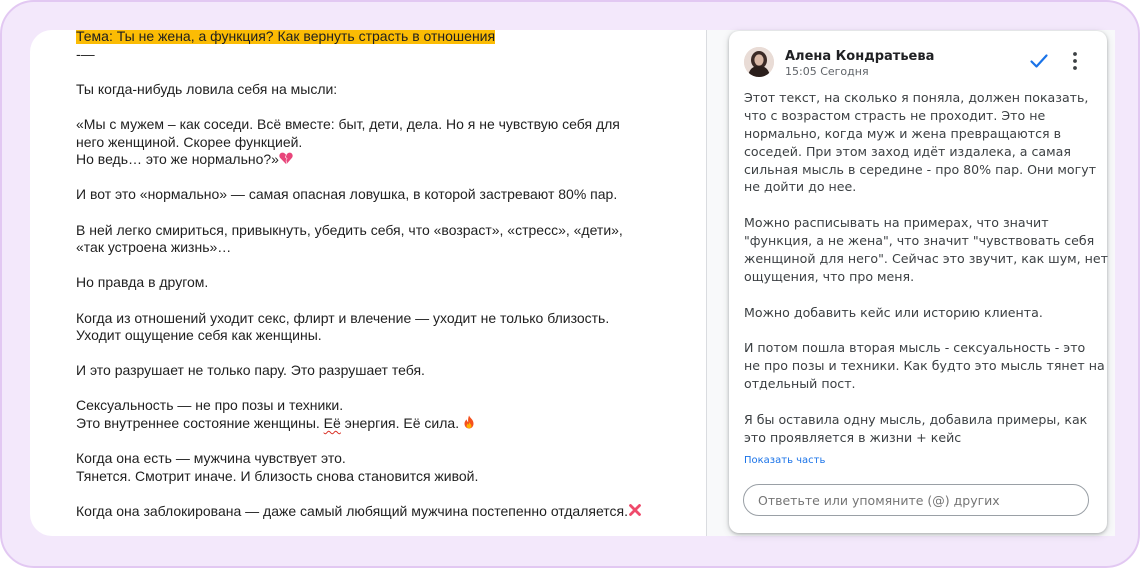 The image size is (1140, 568). What do you see at coordinates (1039, 61) in the screenshot?
I see `checkmark-icon` at bounding box center [1039, 61].